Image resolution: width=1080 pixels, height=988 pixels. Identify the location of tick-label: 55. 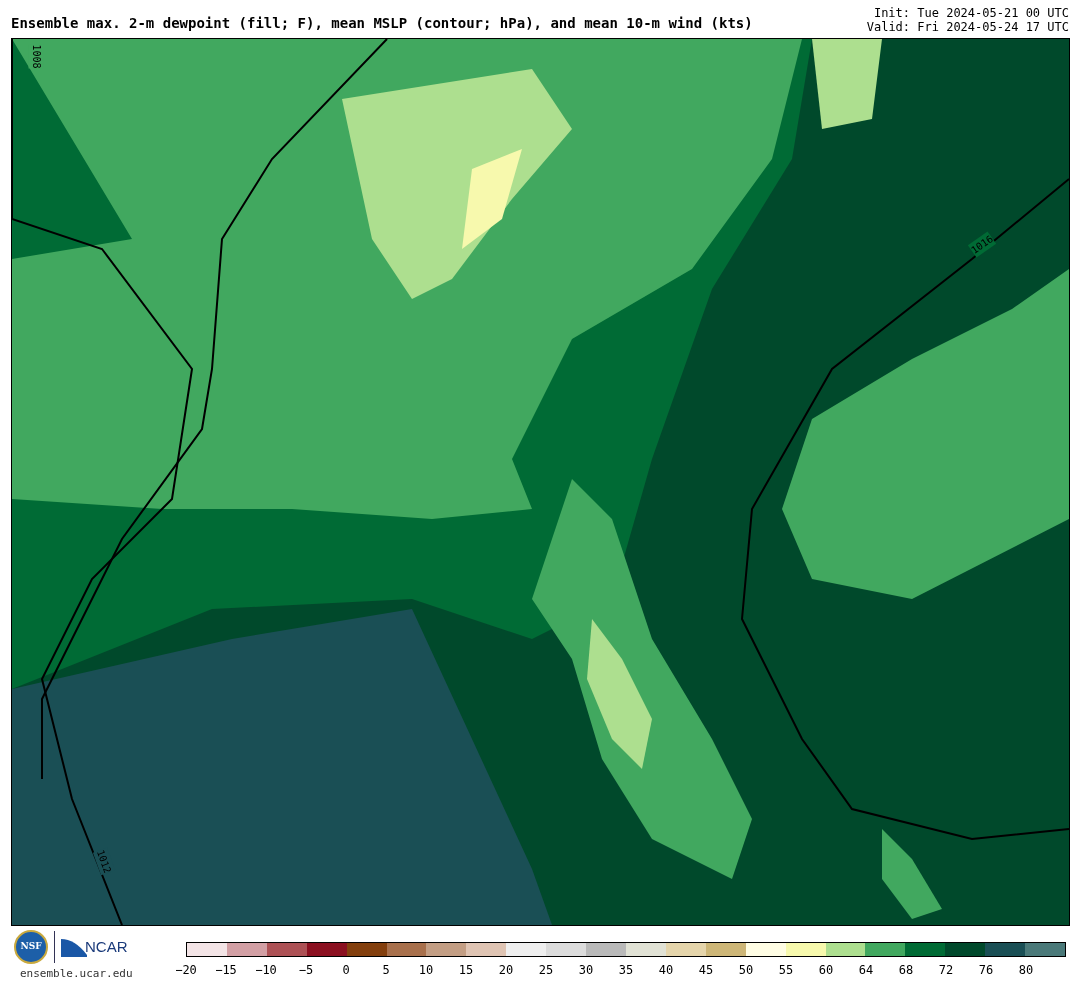
(786, 970).